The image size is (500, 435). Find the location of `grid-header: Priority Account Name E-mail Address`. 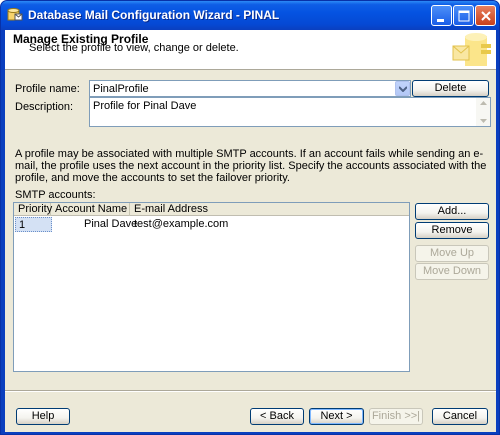

grid-header: Priority Account Name E-mail Address is located at coordinates (211, 209).